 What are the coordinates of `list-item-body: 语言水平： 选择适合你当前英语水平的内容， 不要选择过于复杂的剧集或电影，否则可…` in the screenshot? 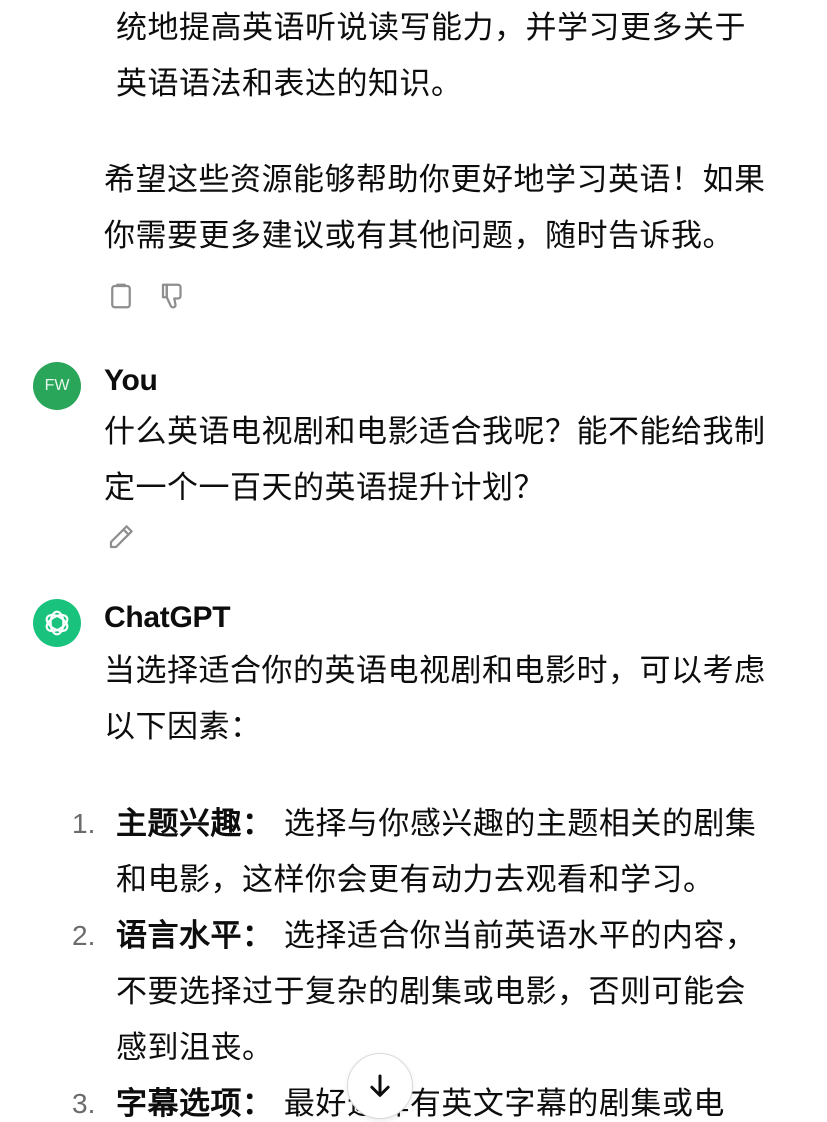 It's located at (436, 992).